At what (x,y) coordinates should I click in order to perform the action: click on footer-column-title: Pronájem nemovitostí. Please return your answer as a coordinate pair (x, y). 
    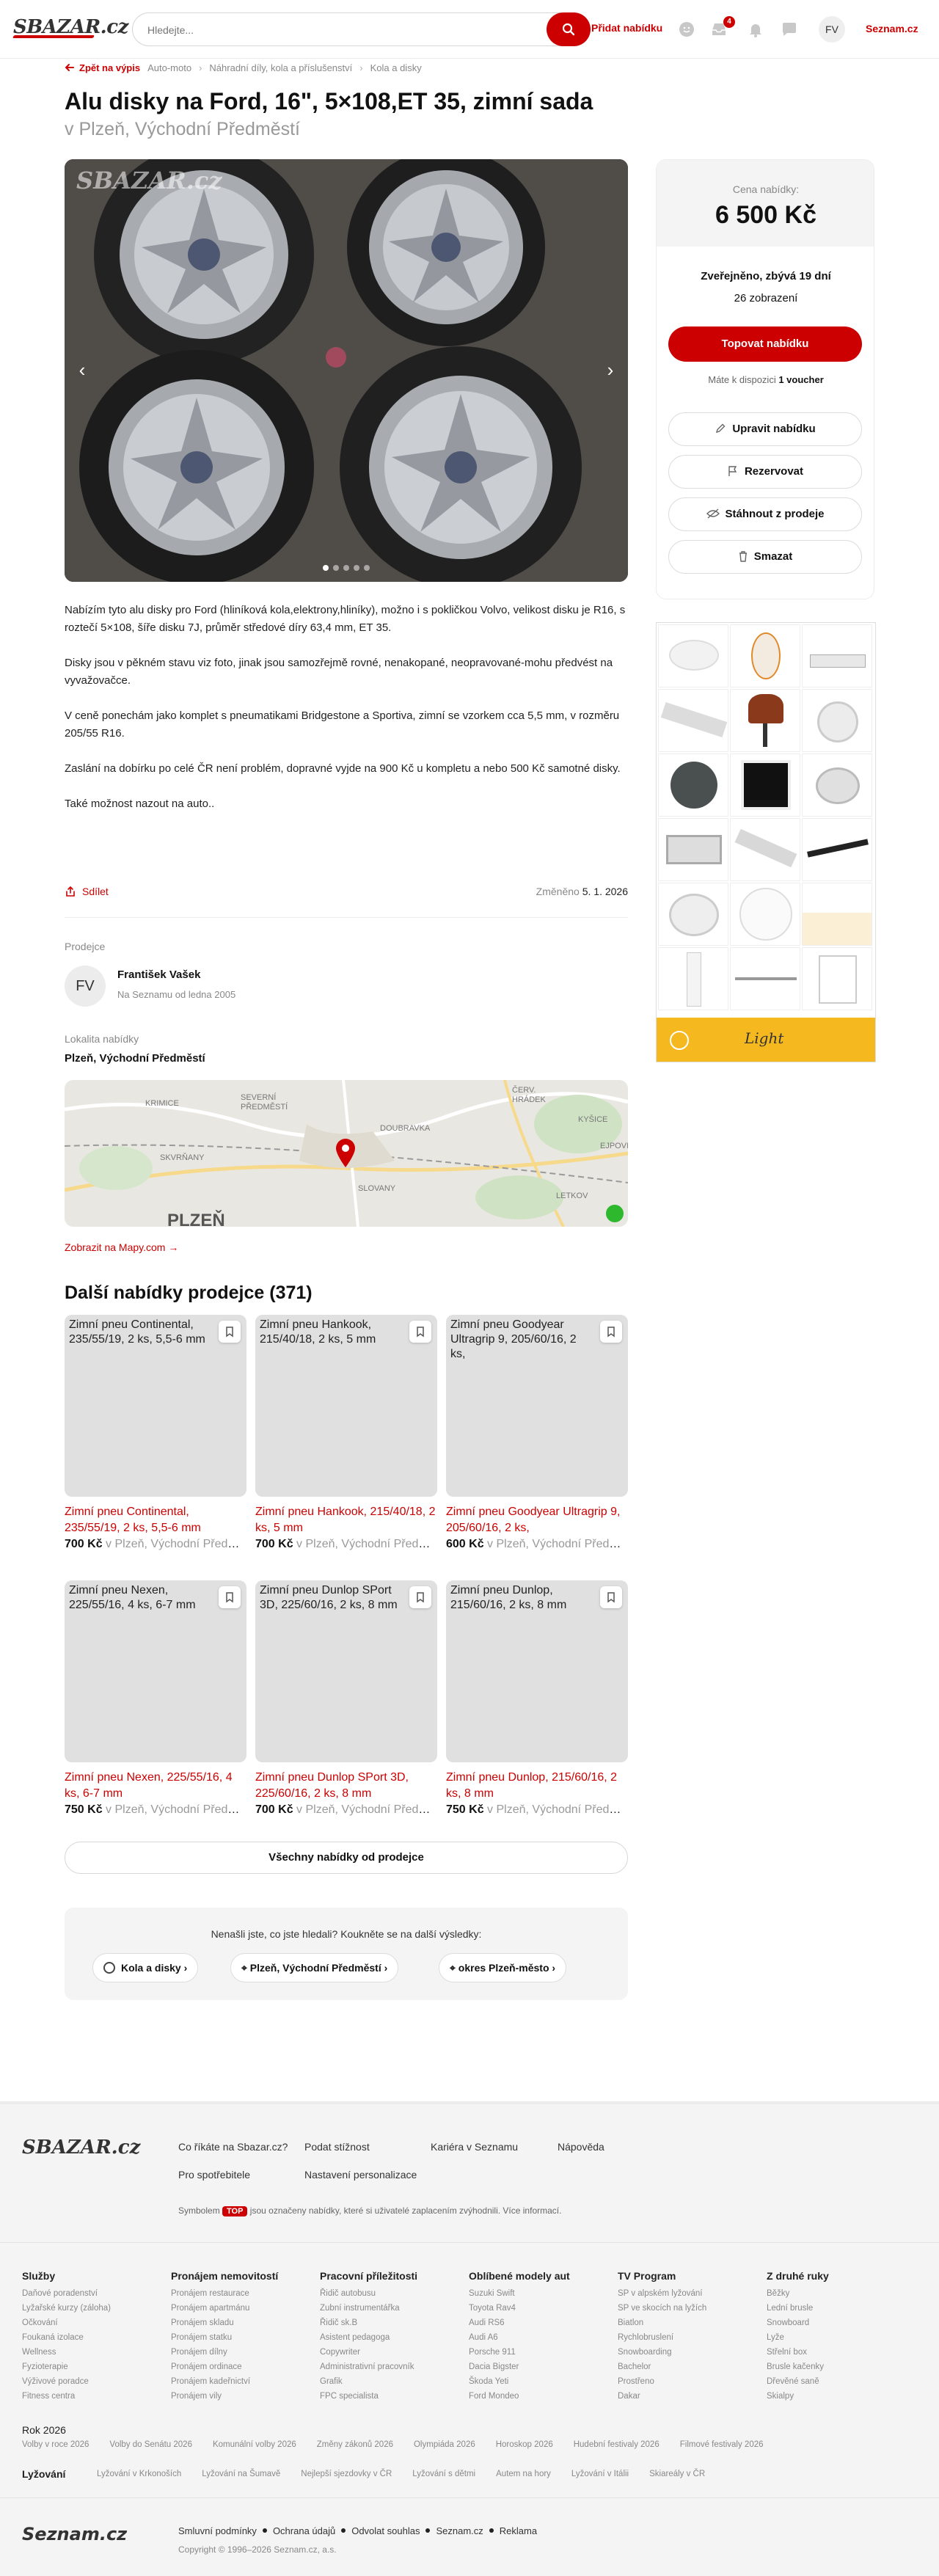
    Looking at the image, I should click on (240, 2276).